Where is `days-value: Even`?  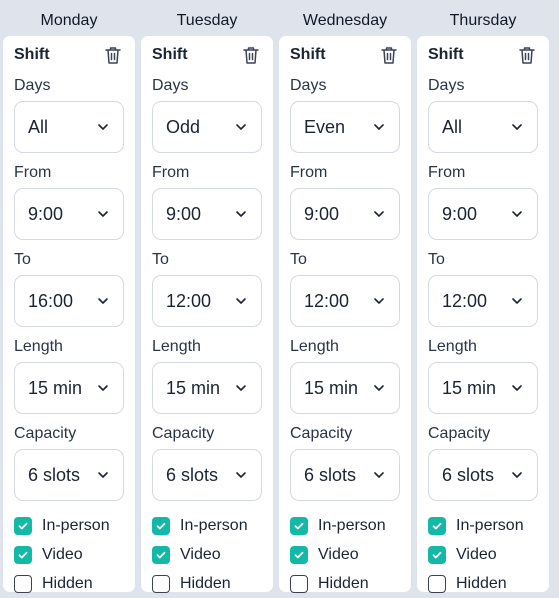
days-value: Even is located at coordinates (325, 126).